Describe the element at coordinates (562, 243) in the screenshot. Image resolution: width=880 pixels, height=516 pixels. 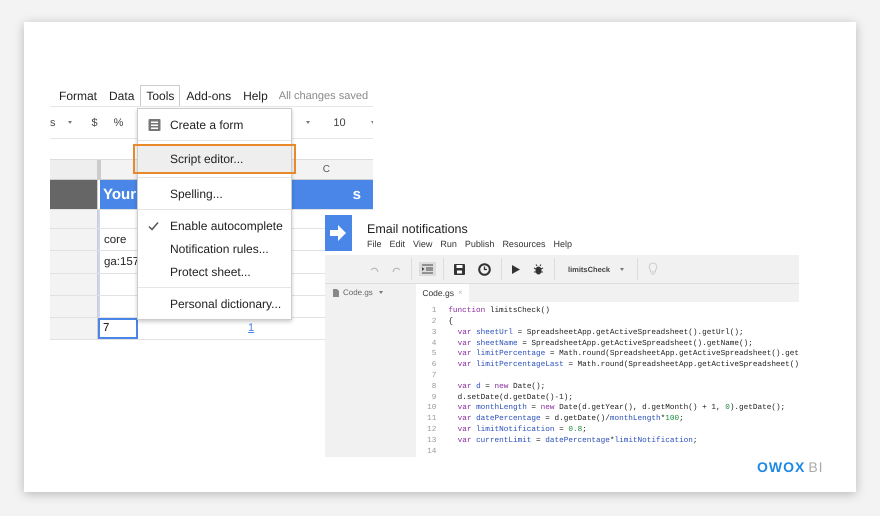
I see `menu-item: Help` at that location.